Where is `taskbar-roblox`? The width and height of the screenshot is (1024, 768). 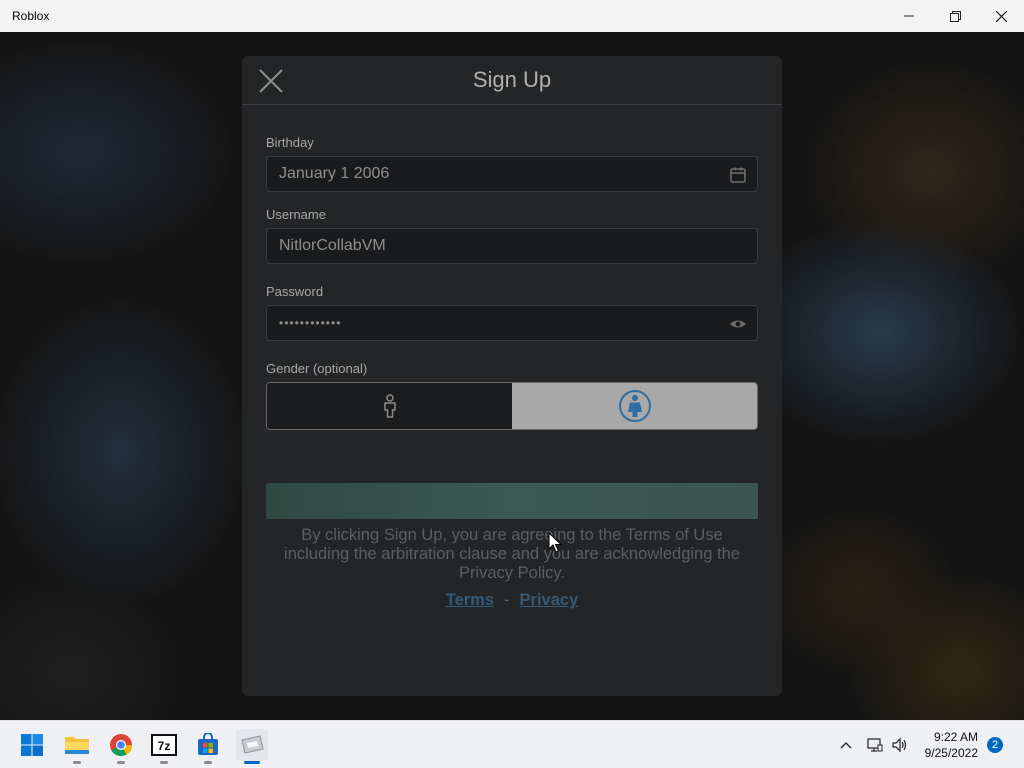 taskbar-roblox is located at coordinates (252, 746).